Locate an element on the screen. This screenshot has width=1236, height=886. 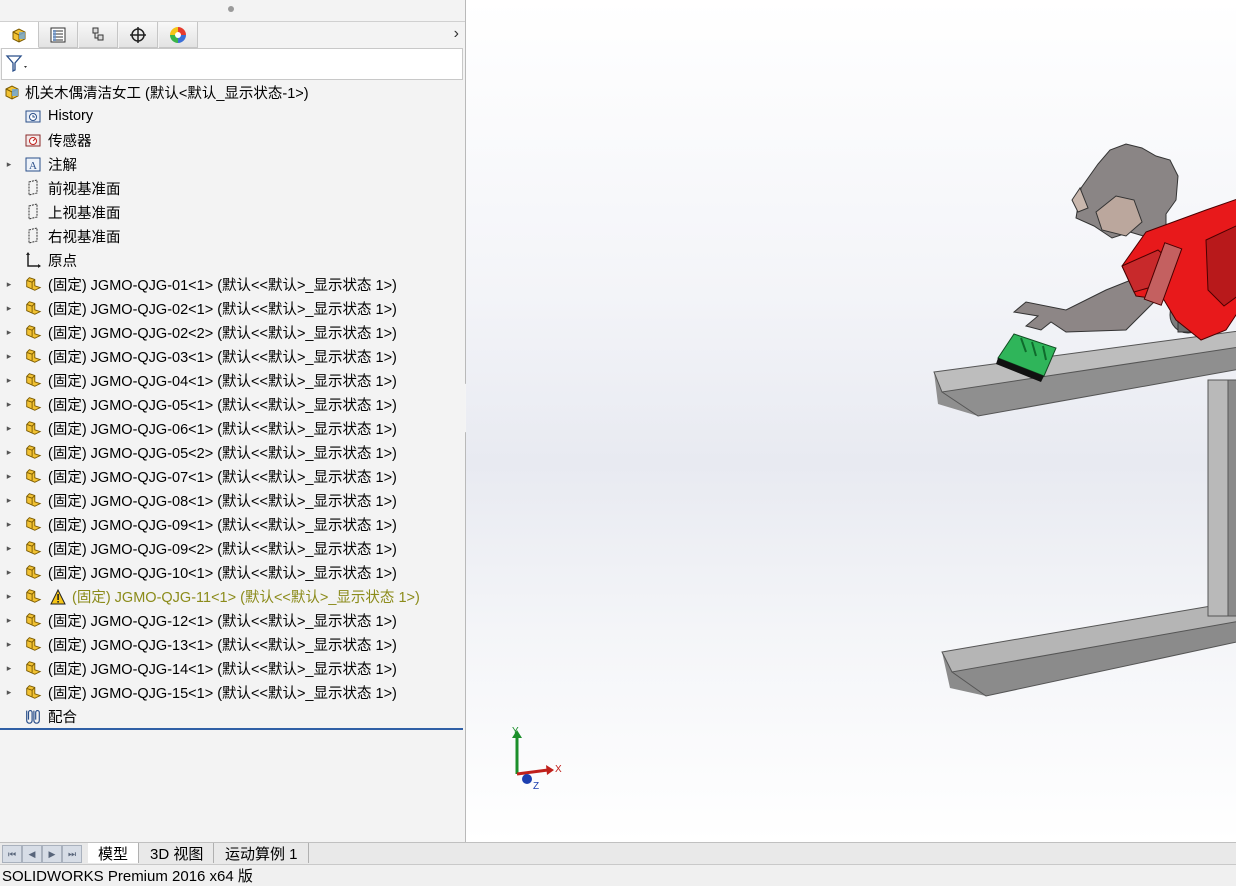
panel-resize-grip is located at coordinates (231, 9).